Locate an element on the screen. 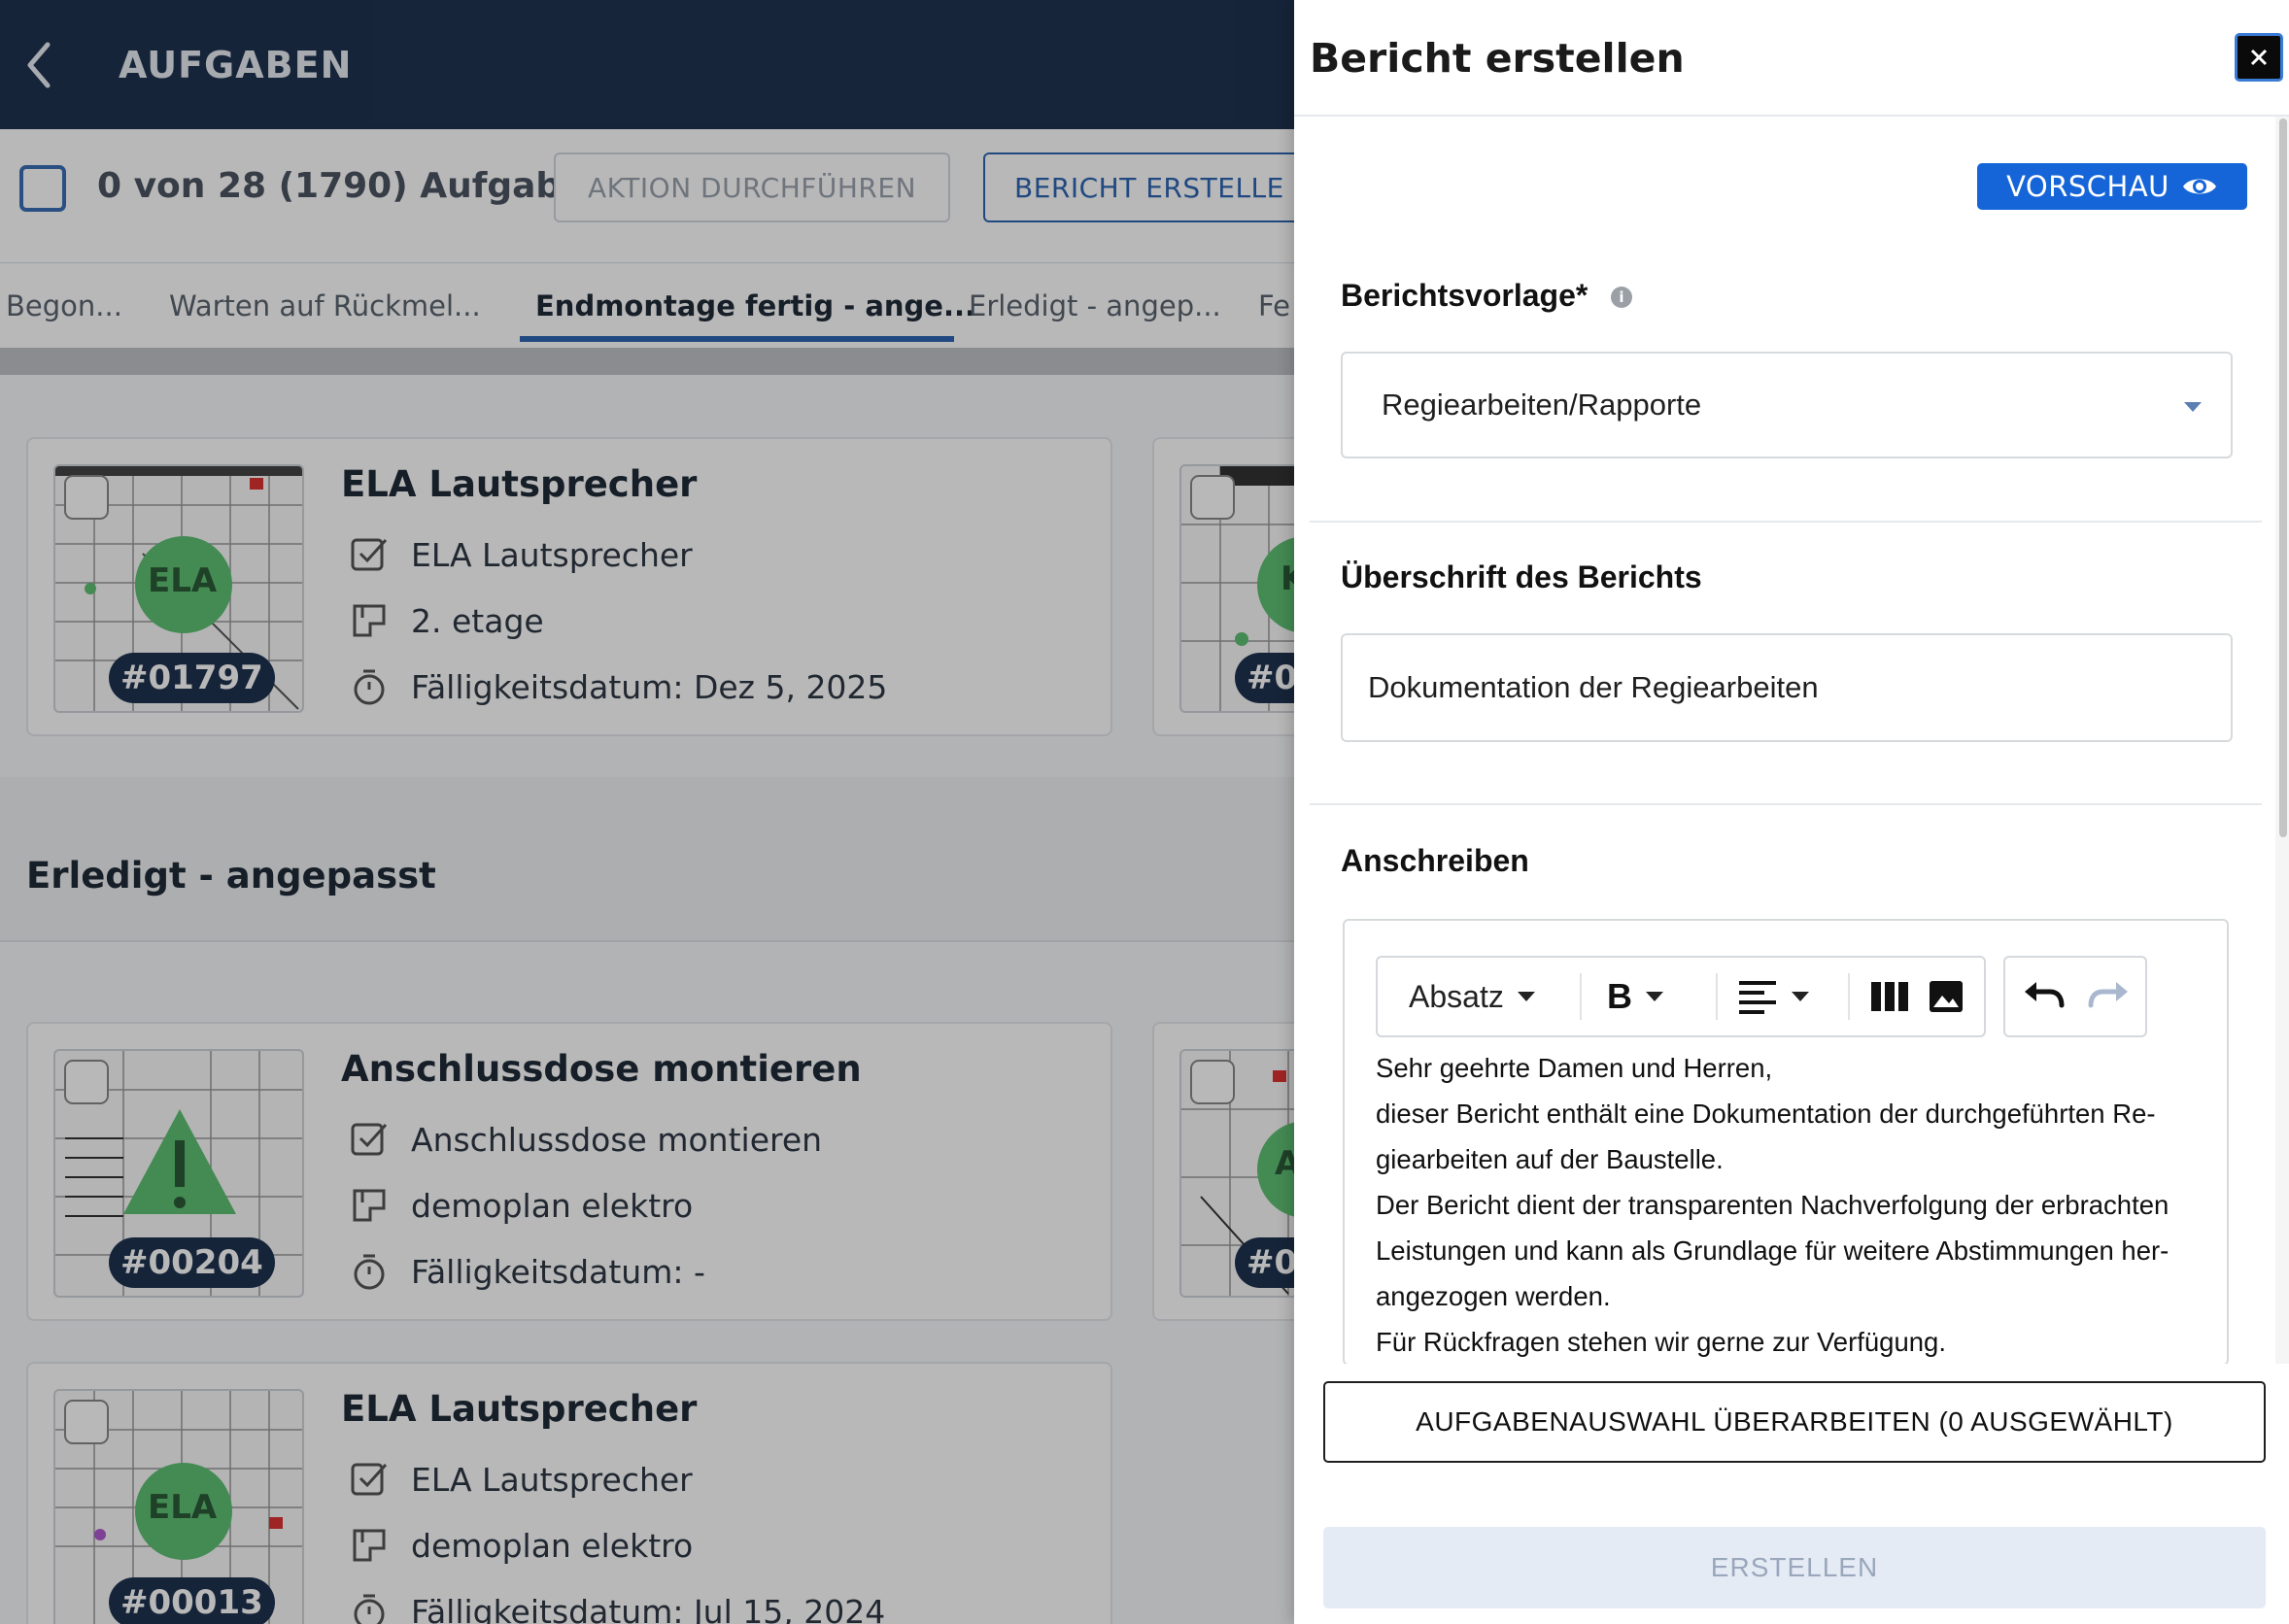 The width and height of the screenshot is (2289, 1624). eye-icon is located at coordinates (2199, 186).